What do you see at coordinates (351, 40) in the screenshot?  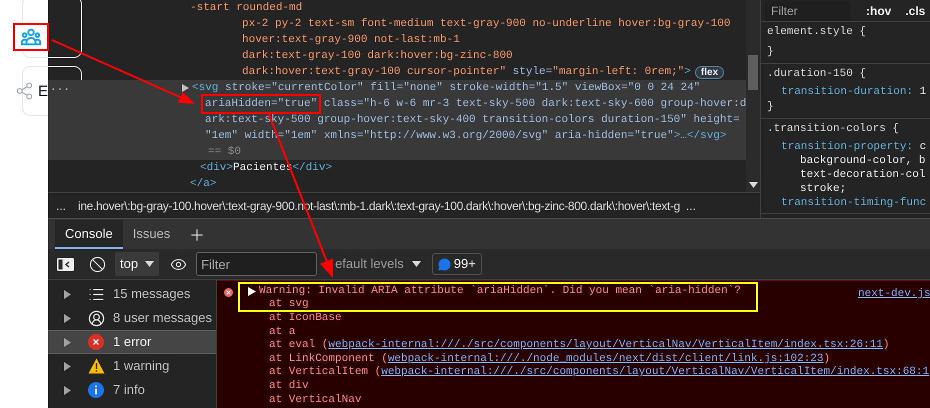 I see `code-line: hover:text-gray-900 not-last:mb-1` at bounding box center [351, 40].